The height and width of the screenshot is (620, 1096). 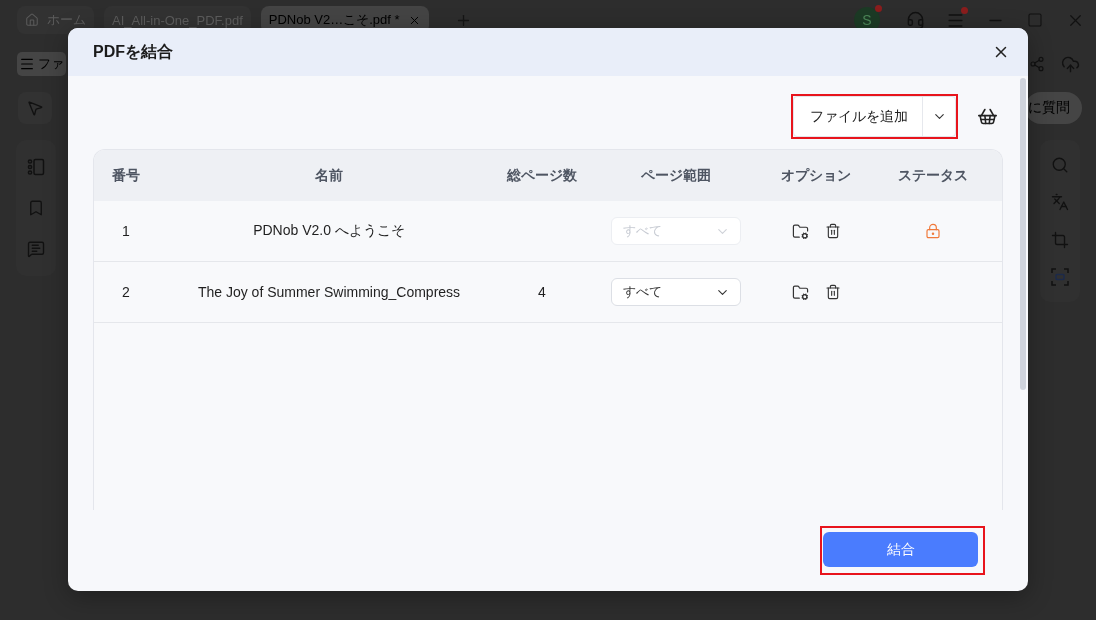 What do you see at coordinates (676, 175) in the screenshot?
I see `column-header: ページ範囲` at bounding box center [676, 175].